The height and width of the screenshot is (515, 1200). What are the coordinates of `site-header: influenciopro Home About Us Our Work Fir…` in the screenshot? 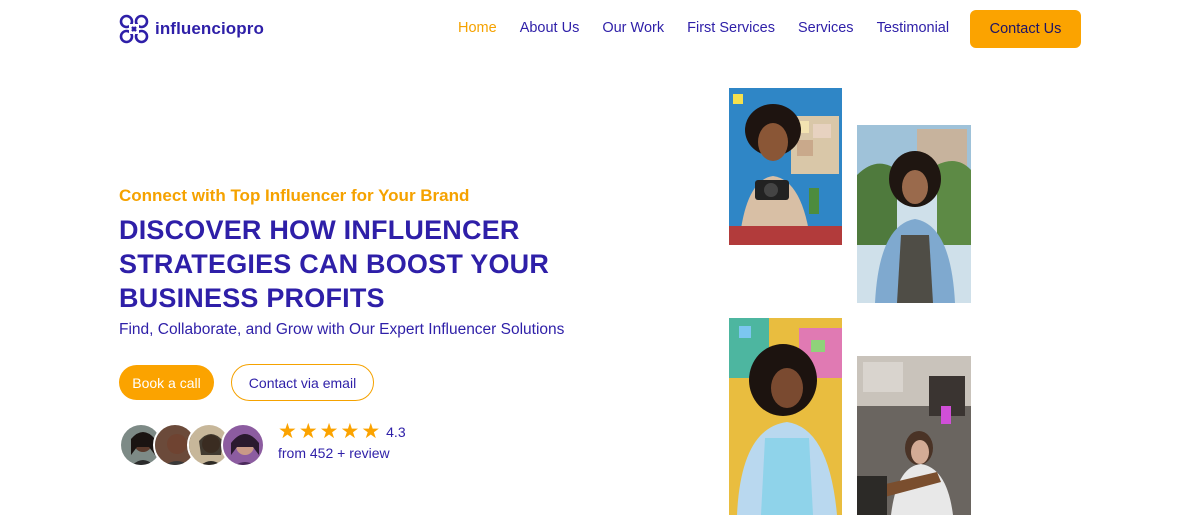 It's located at (600, 29).